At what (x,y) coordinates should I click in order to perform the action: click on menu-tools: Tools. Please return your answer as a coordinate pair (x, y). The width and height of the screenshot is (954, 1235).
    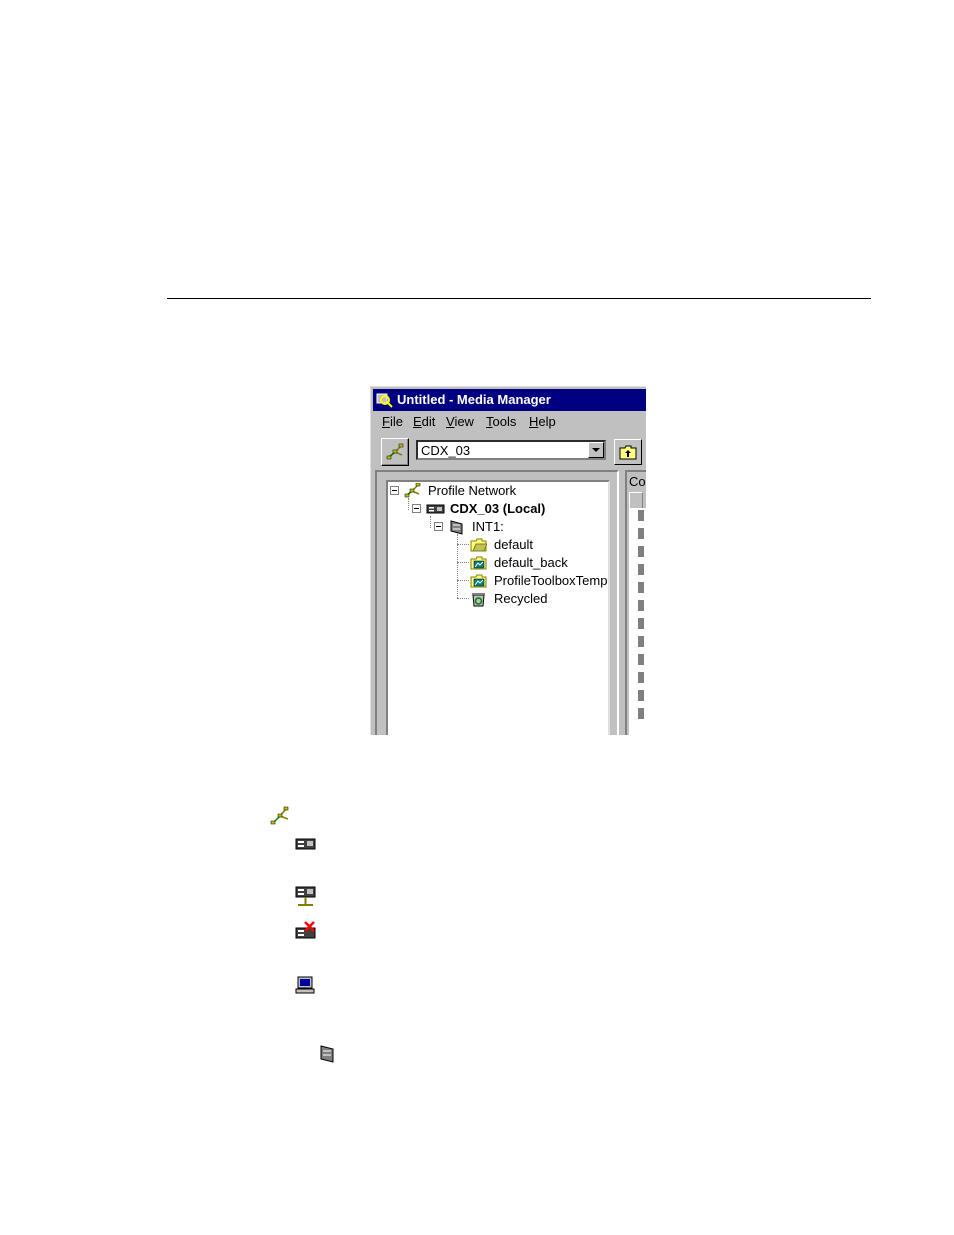
    Looking at the image, I should click on (501, 421).